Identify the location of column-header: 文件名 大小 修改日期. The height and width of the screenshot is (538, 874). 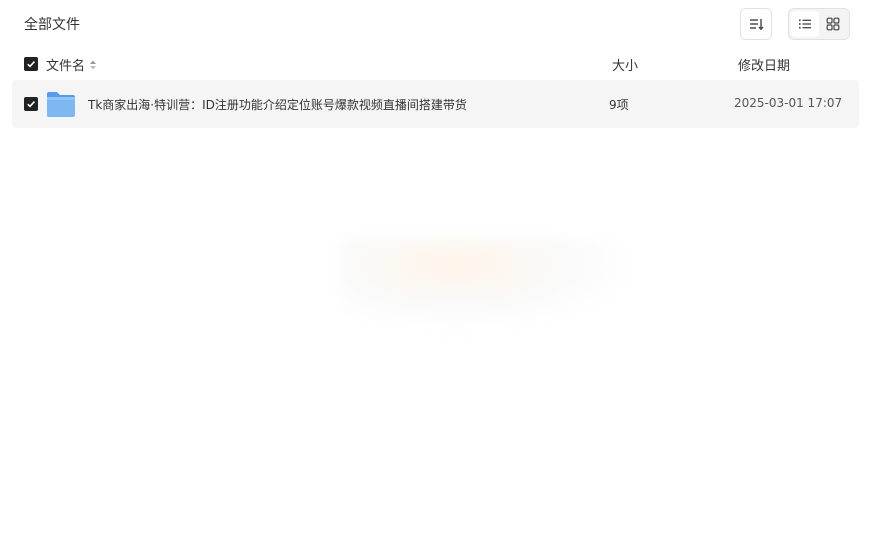
(437, 64).